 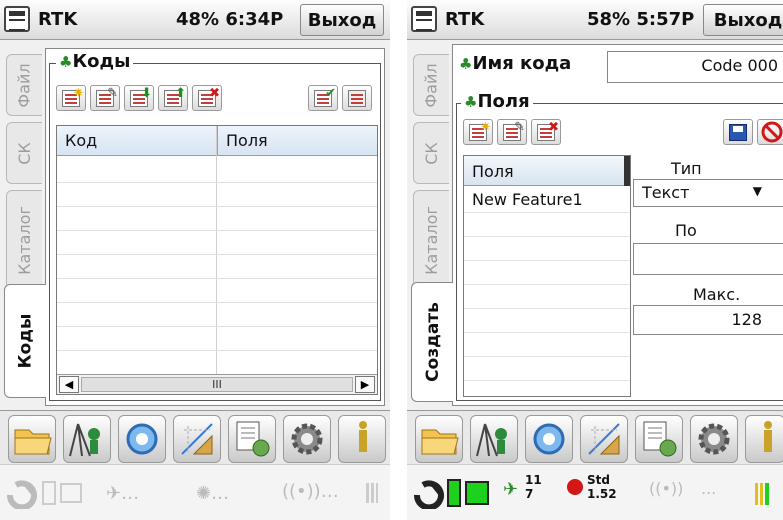 I want to click on receiver-battery-icon, so click(x=454, y=493).